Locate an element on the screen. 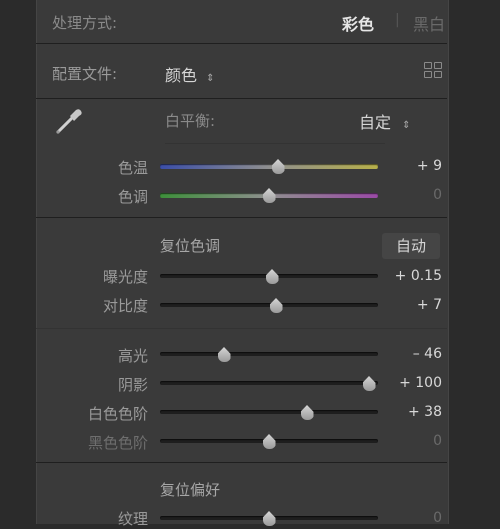  exposure-value: + 0.15 is located at coordinates (411, 276).